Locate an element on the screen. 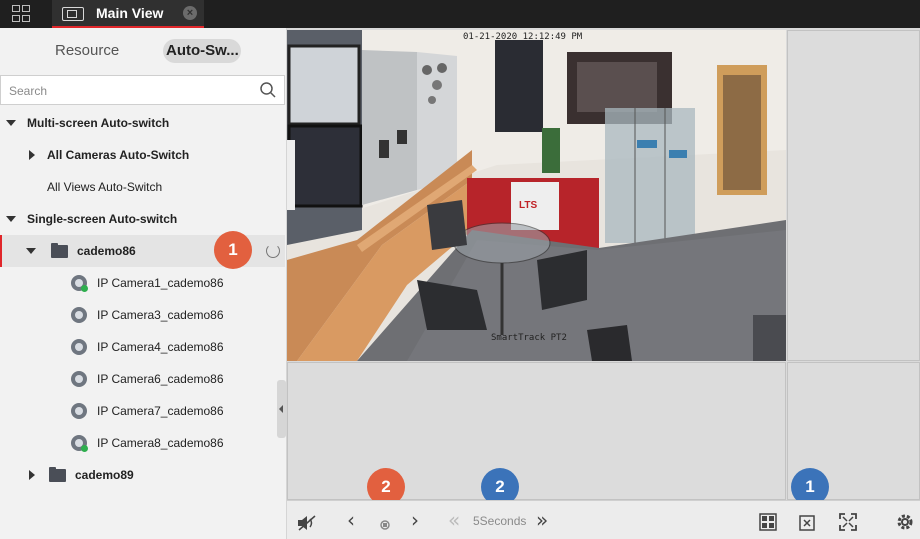  tree-item-camera: IP Camera4_cademo86 is located at coordinates (142, 347).